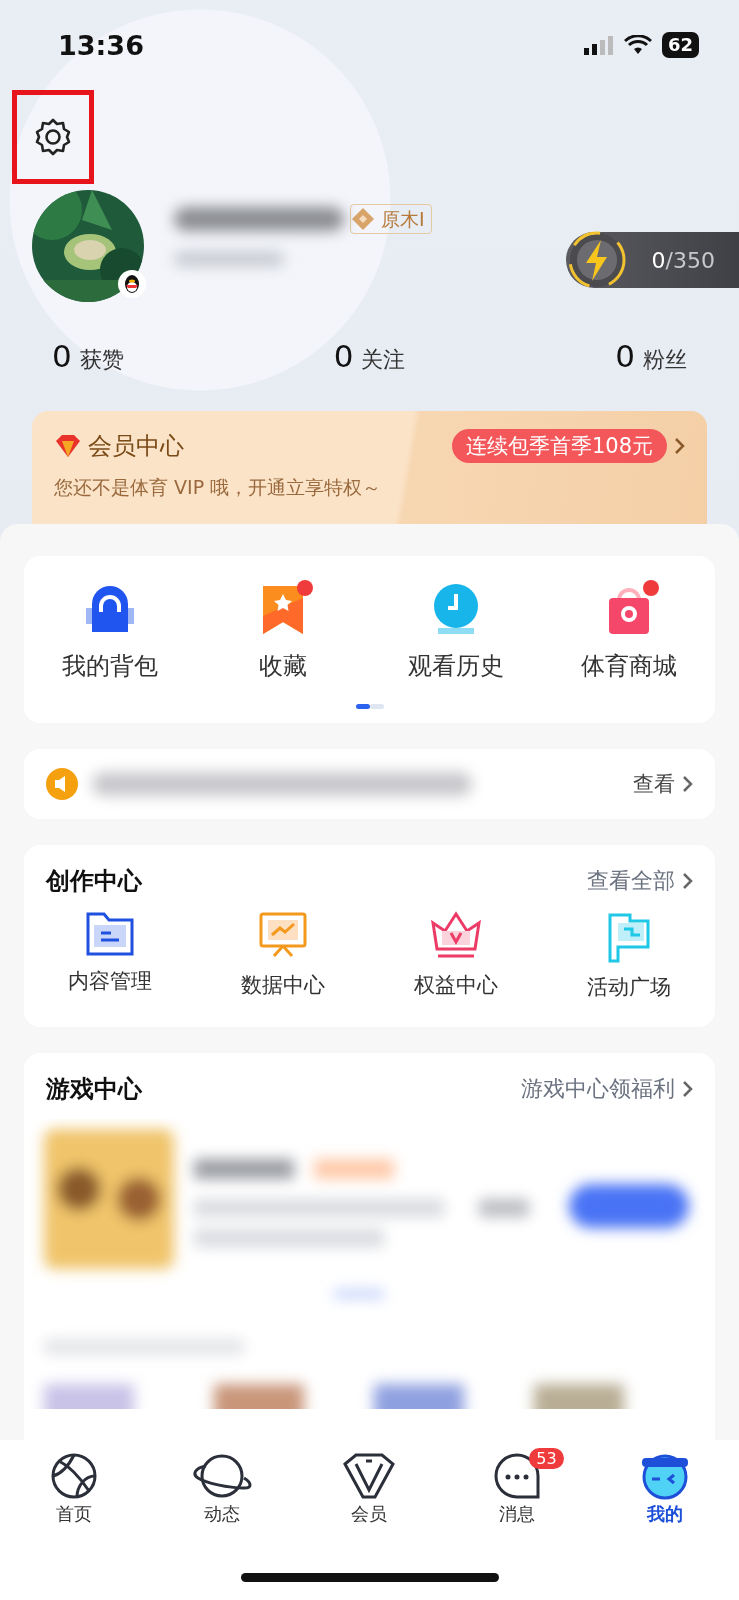 This screenshot has width=739, height=1600. I want to click on view-link: 查看, so click(663, 784).